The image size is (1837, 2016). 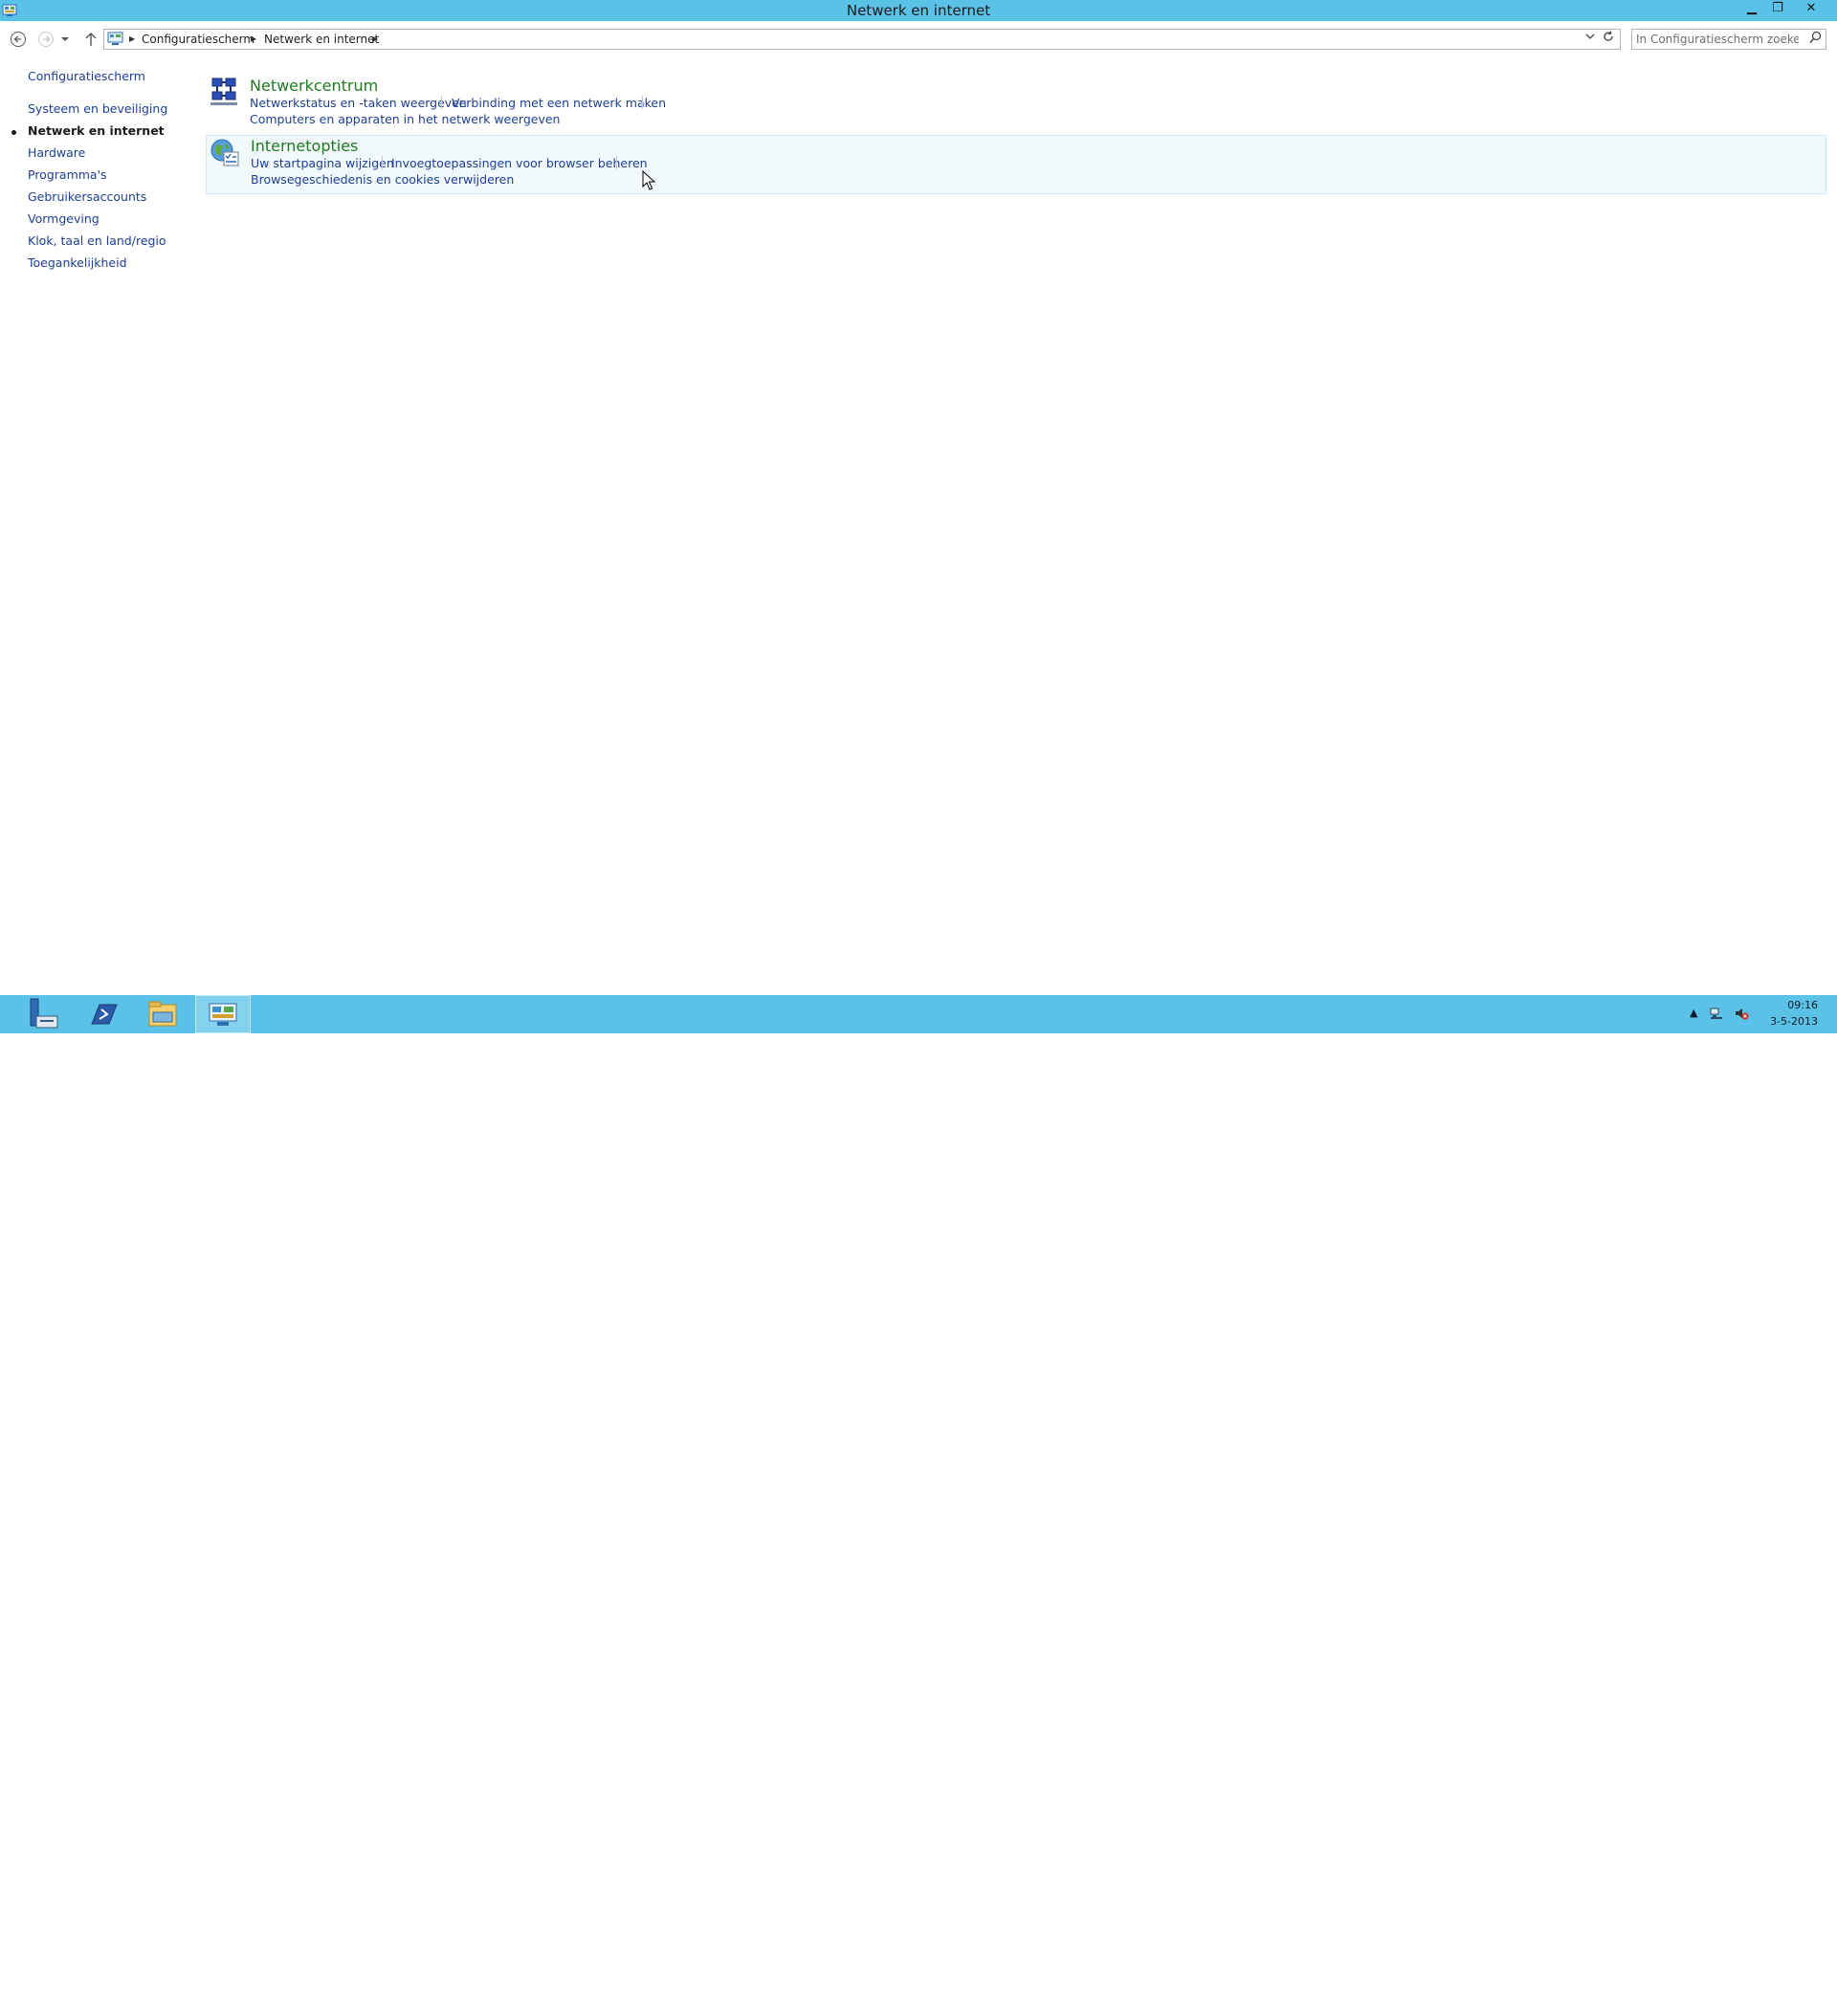 What do you see at coordinates (86, 76) in the screenshot?
I see `sidebar-home-link: Configuratiescherm` at bounding box center [86, 76].